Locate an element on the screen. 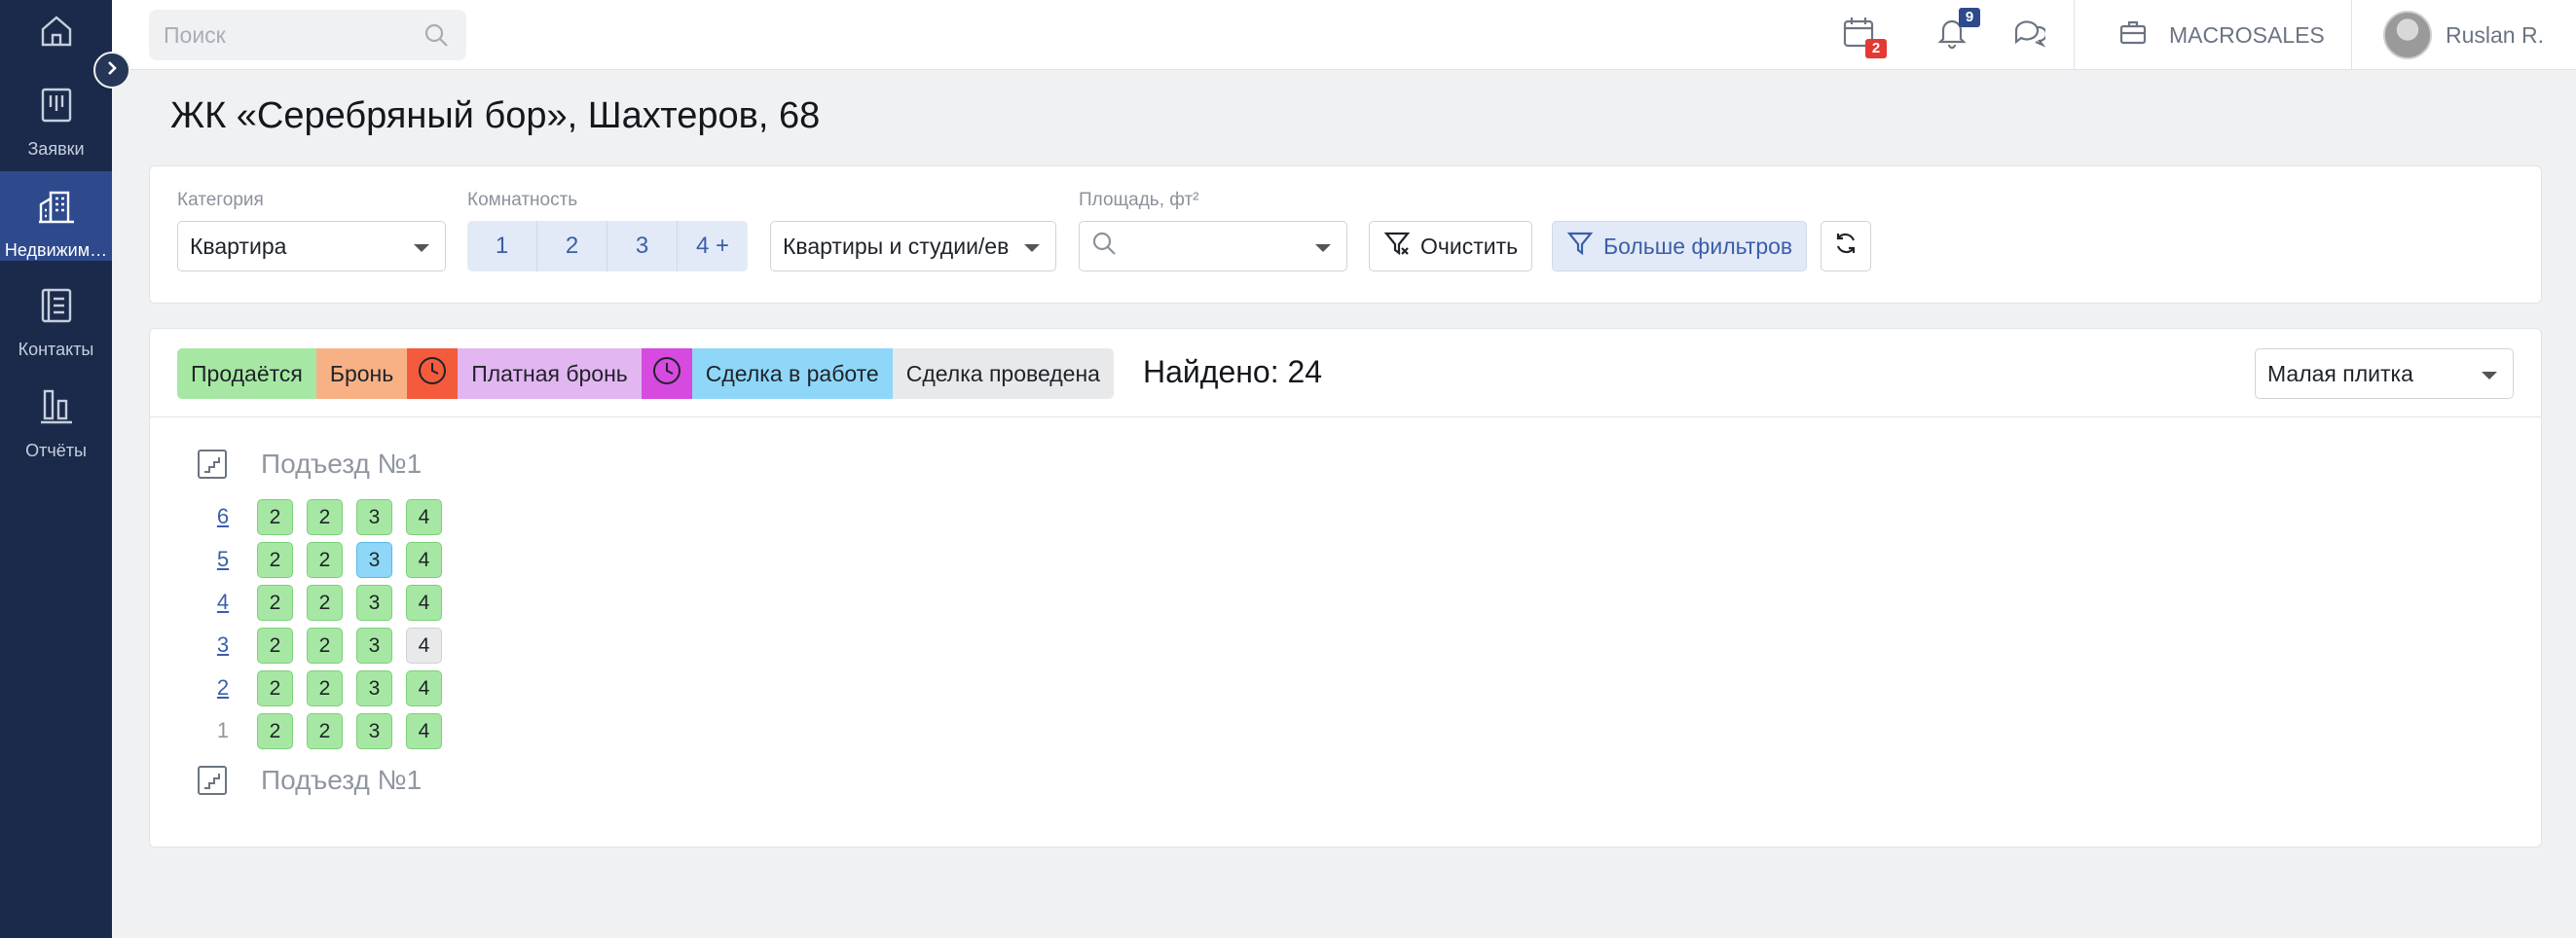  floor-number: 6 is located at coordinates (223, 516).